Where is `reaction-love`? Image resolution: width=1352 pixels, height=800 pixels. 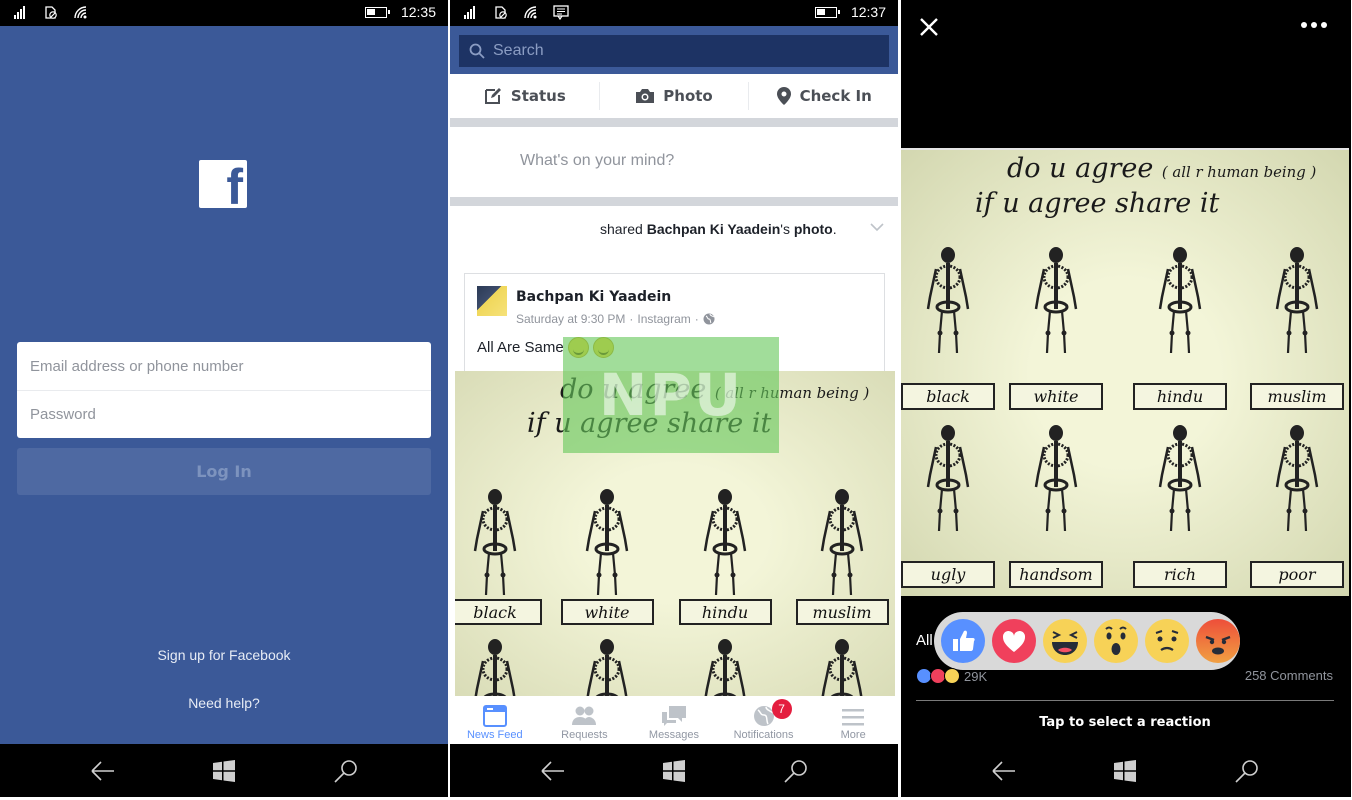
reaction-love is located at coordinates (1014, 641).